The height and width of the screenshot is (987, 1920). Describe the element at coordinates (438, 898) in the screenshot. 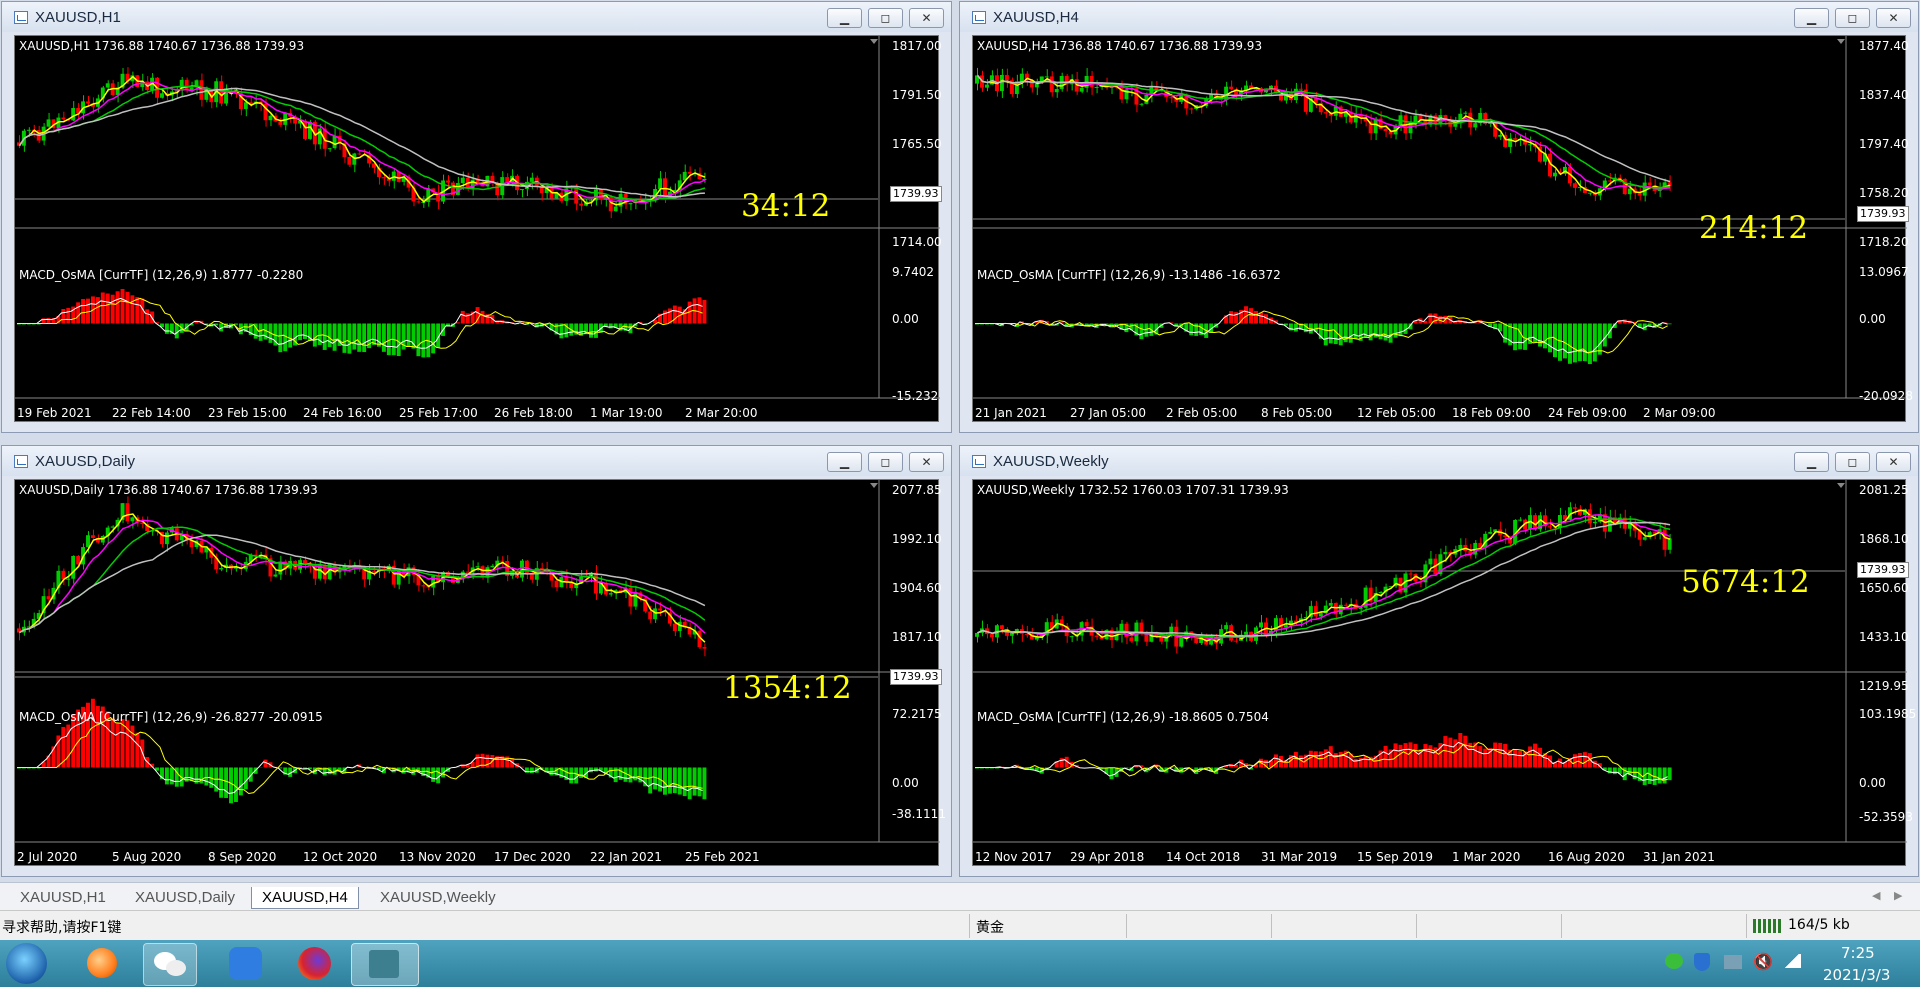

I see `tab-xauusd-weekly: XAUUSD,Weekly` at that location.